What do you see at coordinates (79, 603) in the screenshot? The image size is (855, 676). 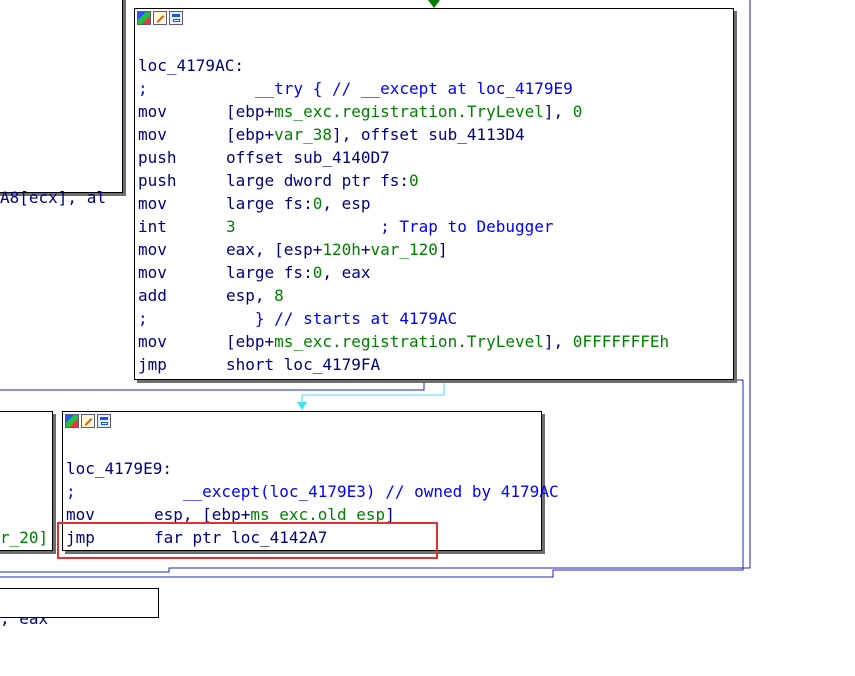 I see `bottom-stub-node` at bounding box center [79, 603].